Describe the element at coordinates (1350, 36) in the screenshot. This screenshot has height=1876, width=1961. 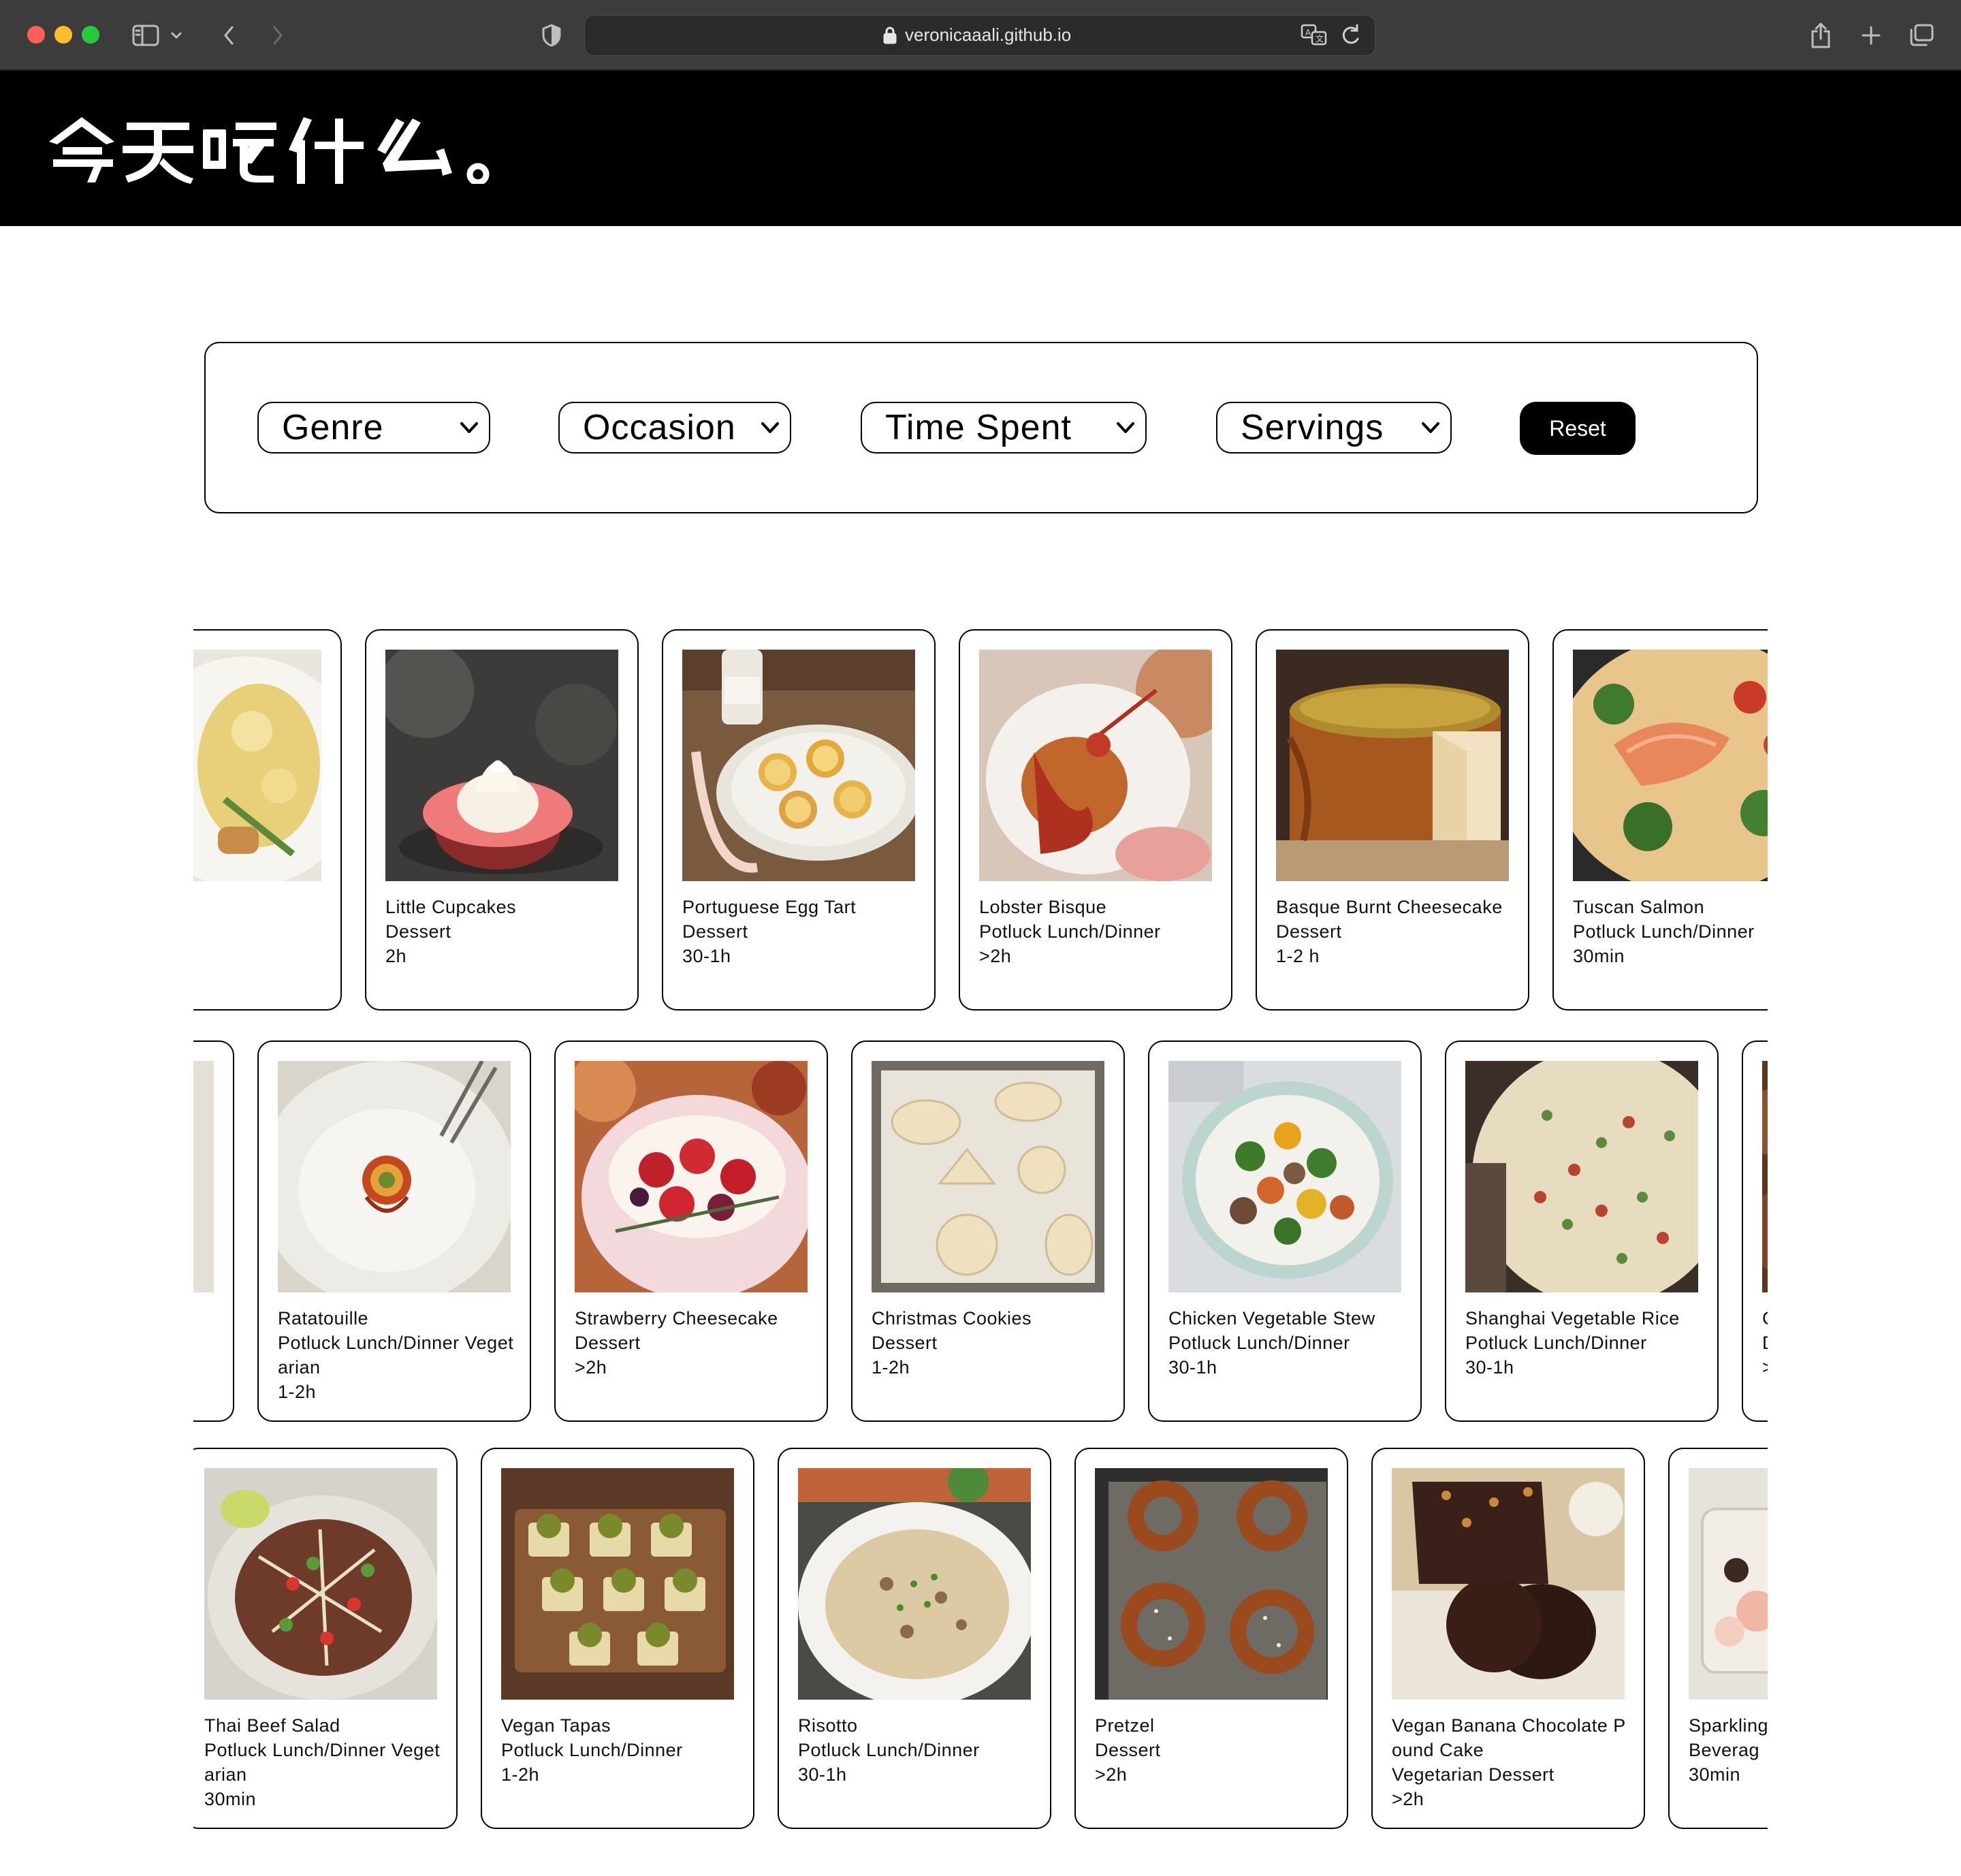
I see `reload-icon` at that location.